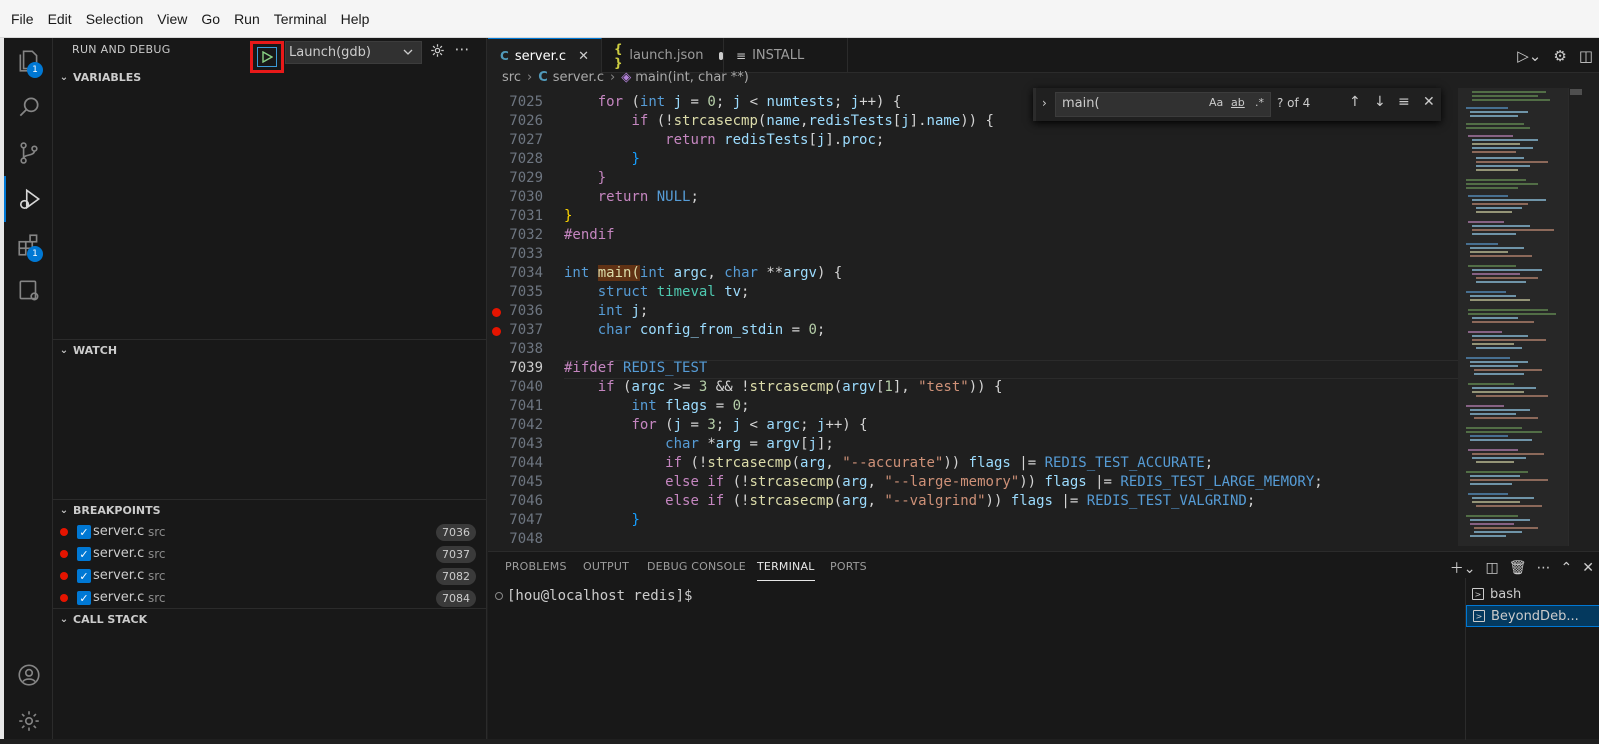 The height and width of the screenshot is (744, 1599). I want to click on tab-problems: PROBLEMS, so click(536, 566).